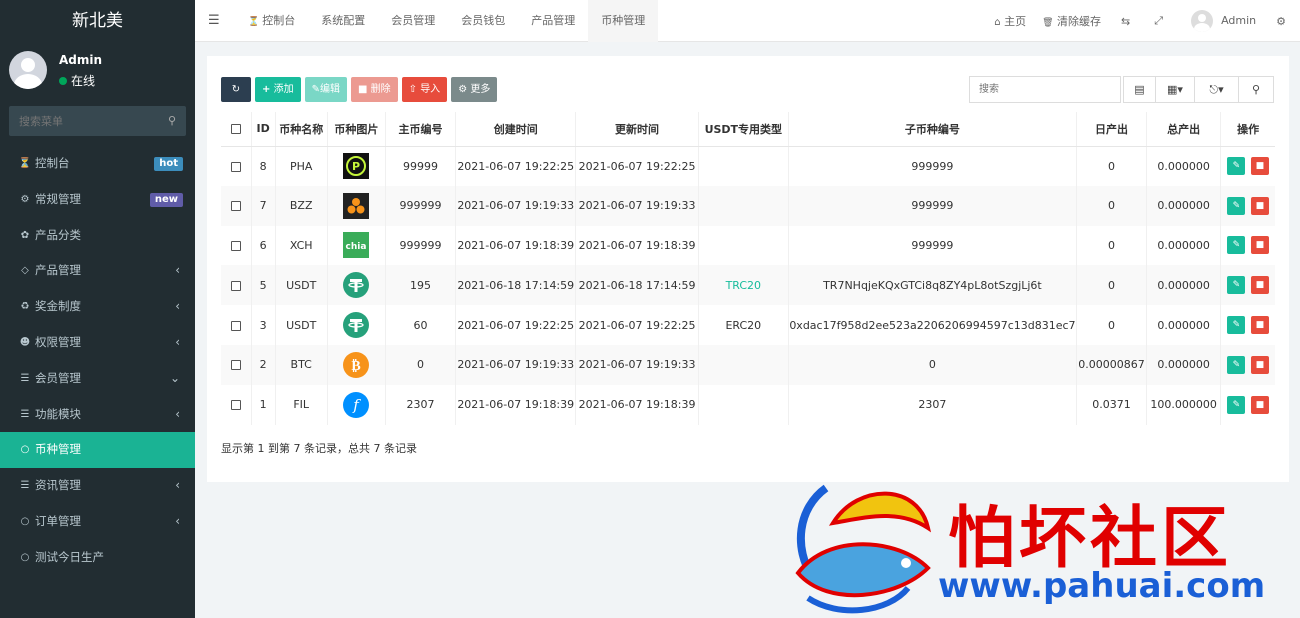  What do you see at coordinates (516, 129) in the screenshot?
I see `column-header: 创建时间` at bounding box center [516, 129].